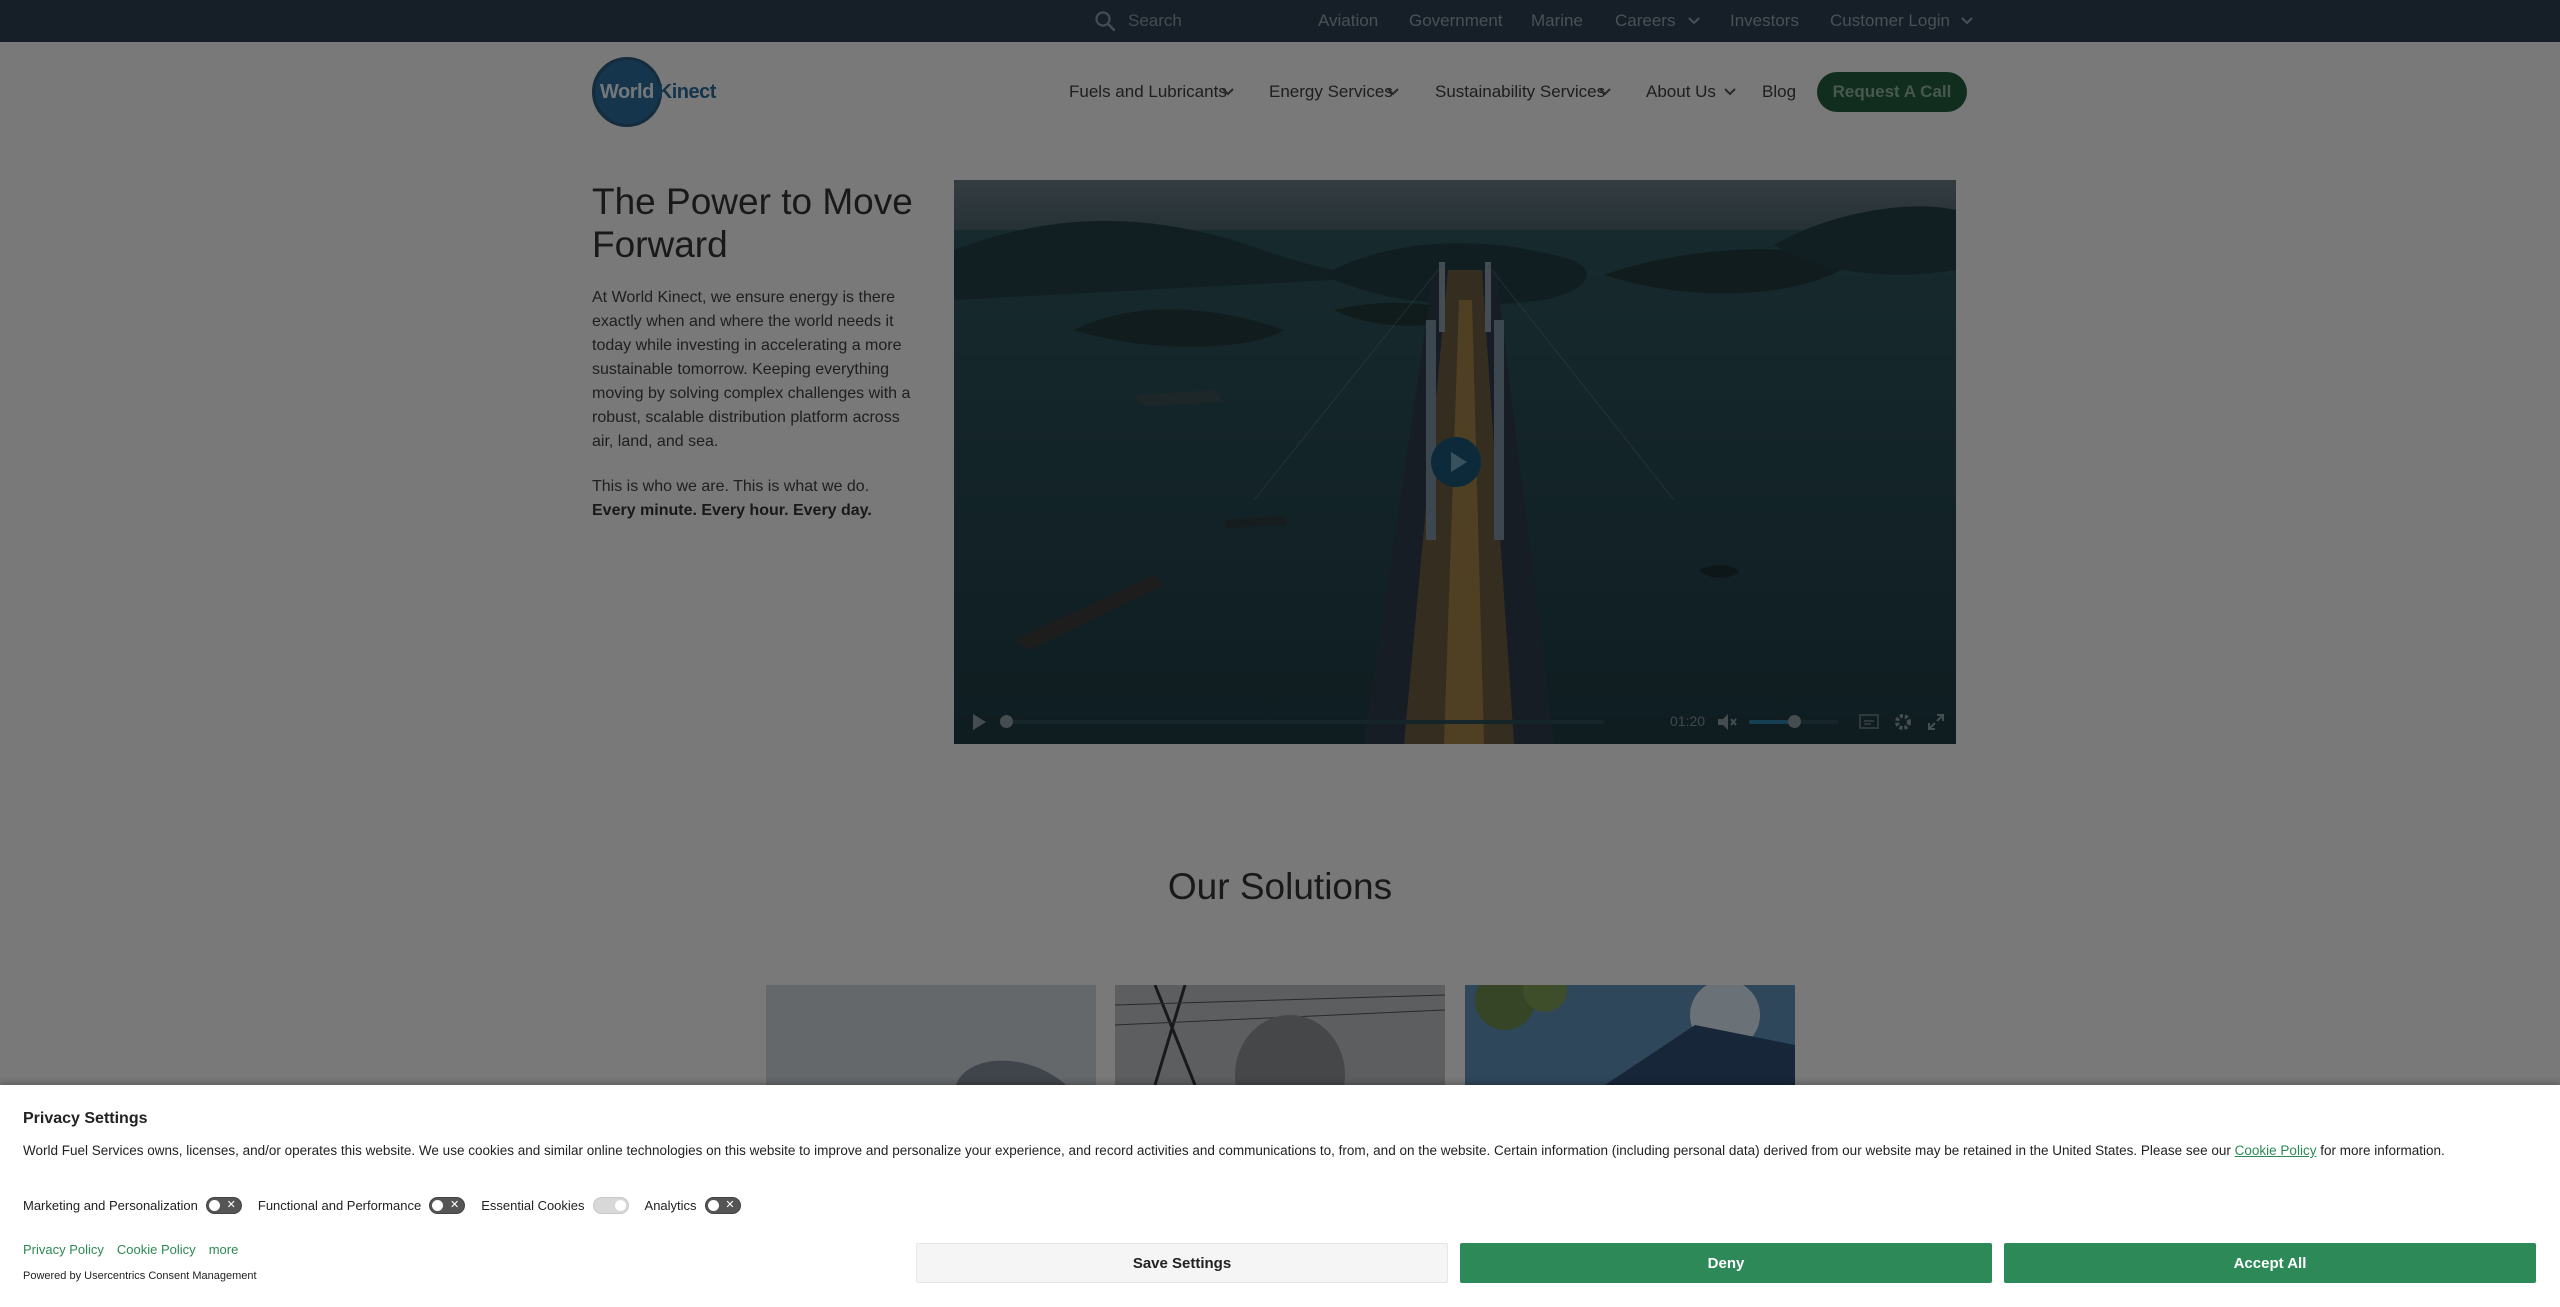 Image resolution: width=2560 pixels, height=1307 pixels. Describe the element at coordinates (362, 1205) in the screenshot. I see `toggle-functional: Functional and Performance ✕` at that location.